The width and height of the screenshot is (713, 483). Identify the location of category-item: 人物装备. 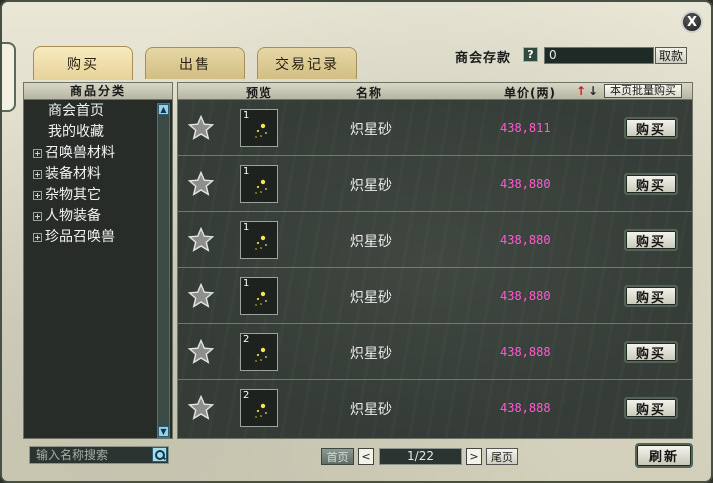
(91, 216).